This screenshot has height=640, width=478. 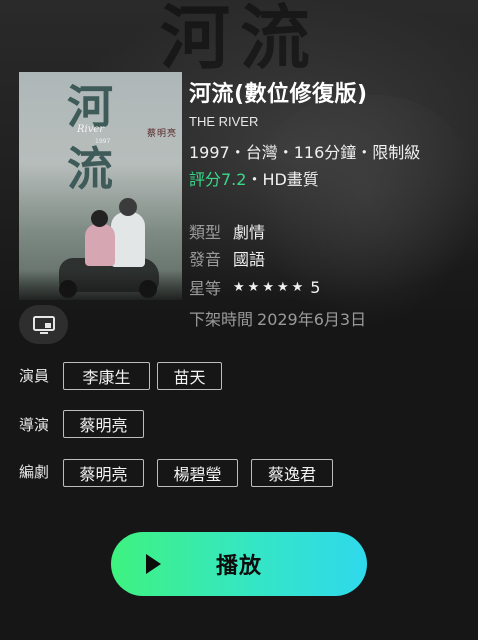 I want to click on cast-chip: 李康生, so click(x=106, y=376).